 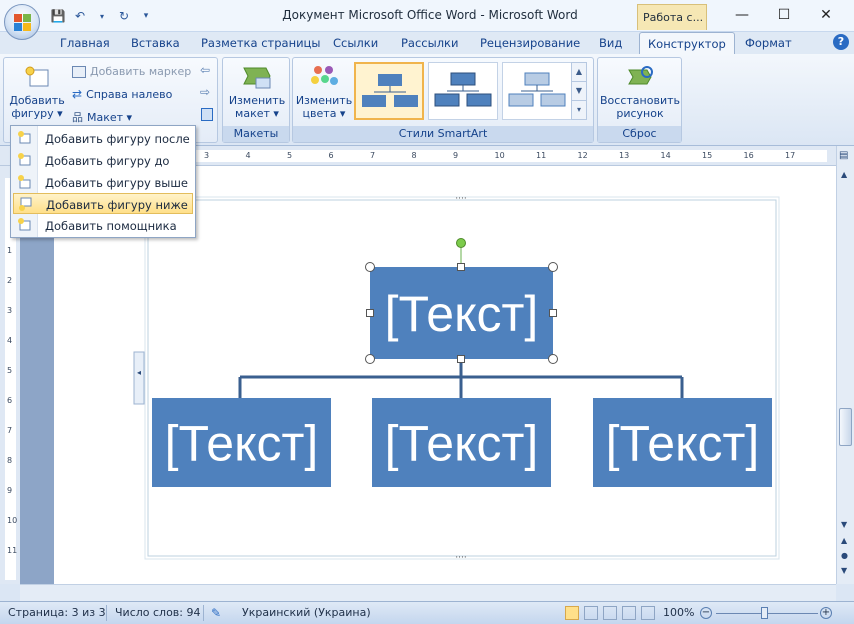 What do you see at coordinates (25, 182) in the screenshot?
I see `add-above-icon` at bounding box center [25, 182].